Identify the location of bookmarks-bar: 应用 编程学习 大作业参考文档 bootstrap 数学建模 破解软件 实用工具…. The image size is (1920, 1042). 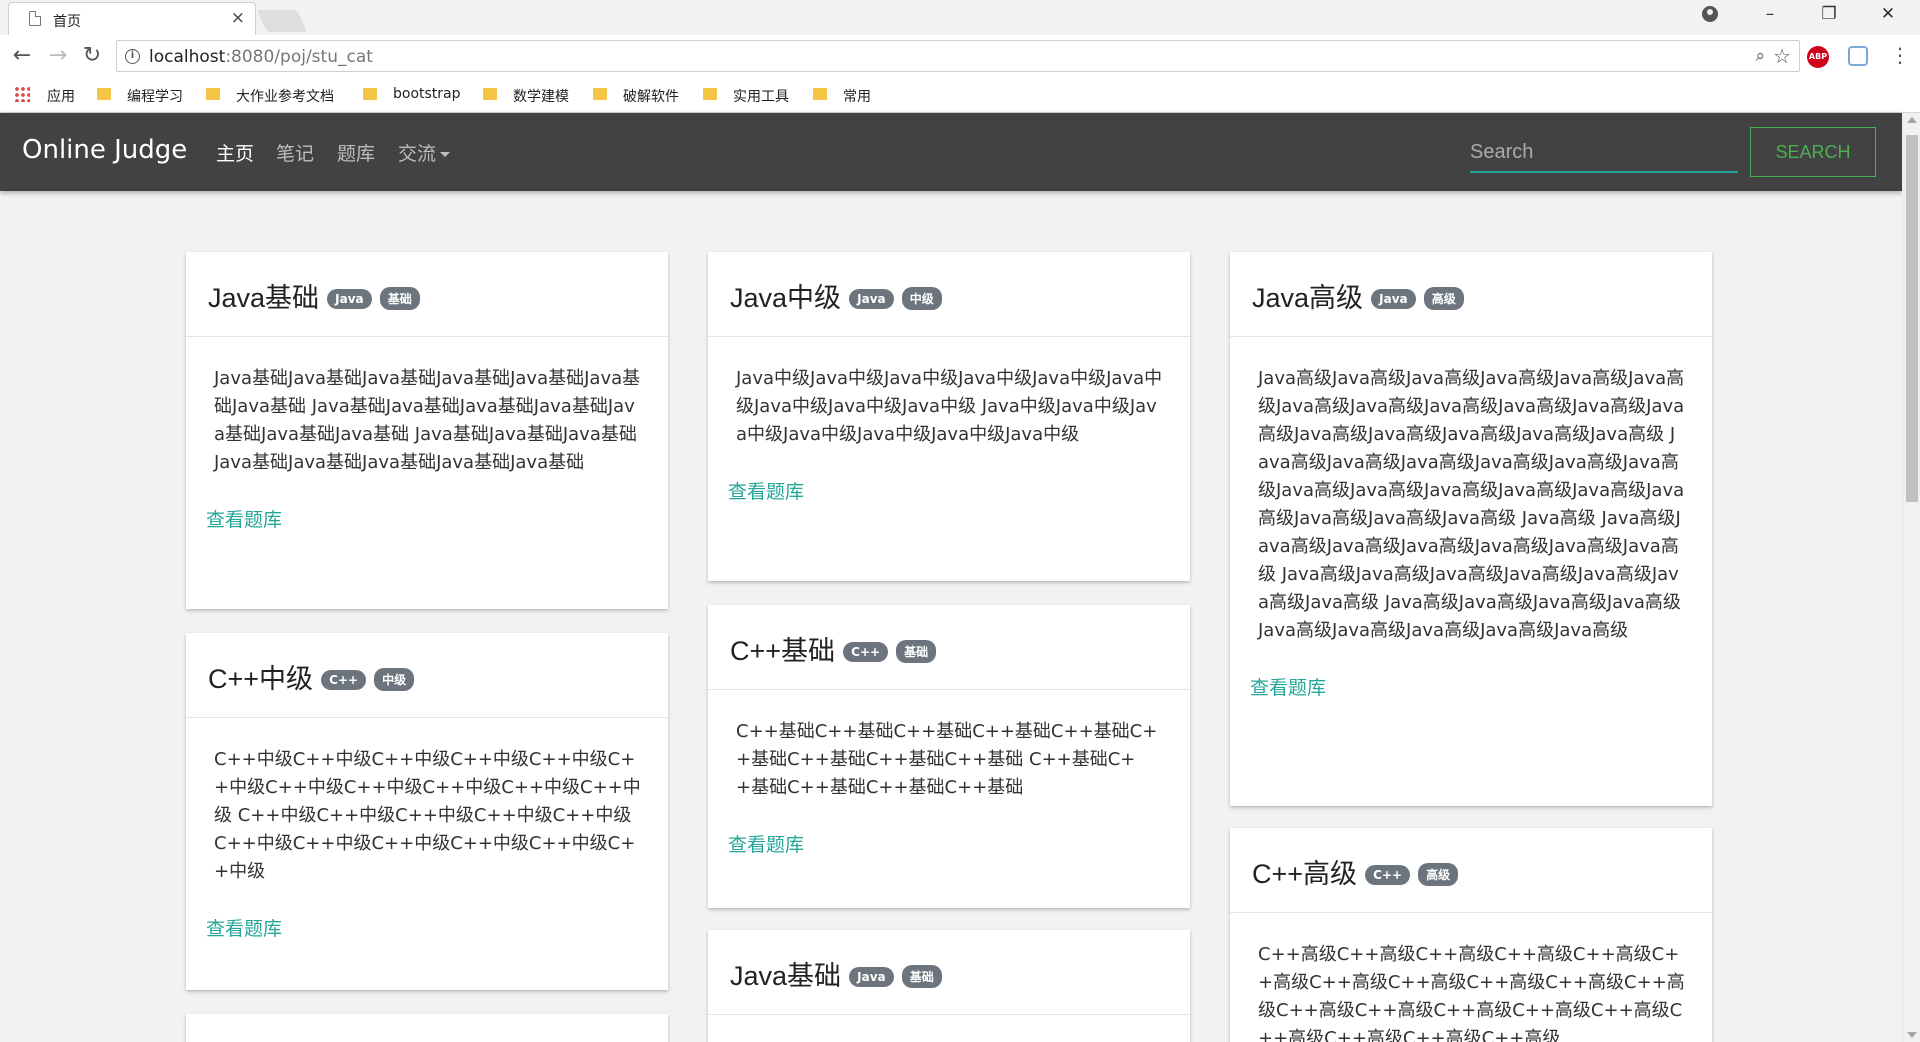
(960, 95).